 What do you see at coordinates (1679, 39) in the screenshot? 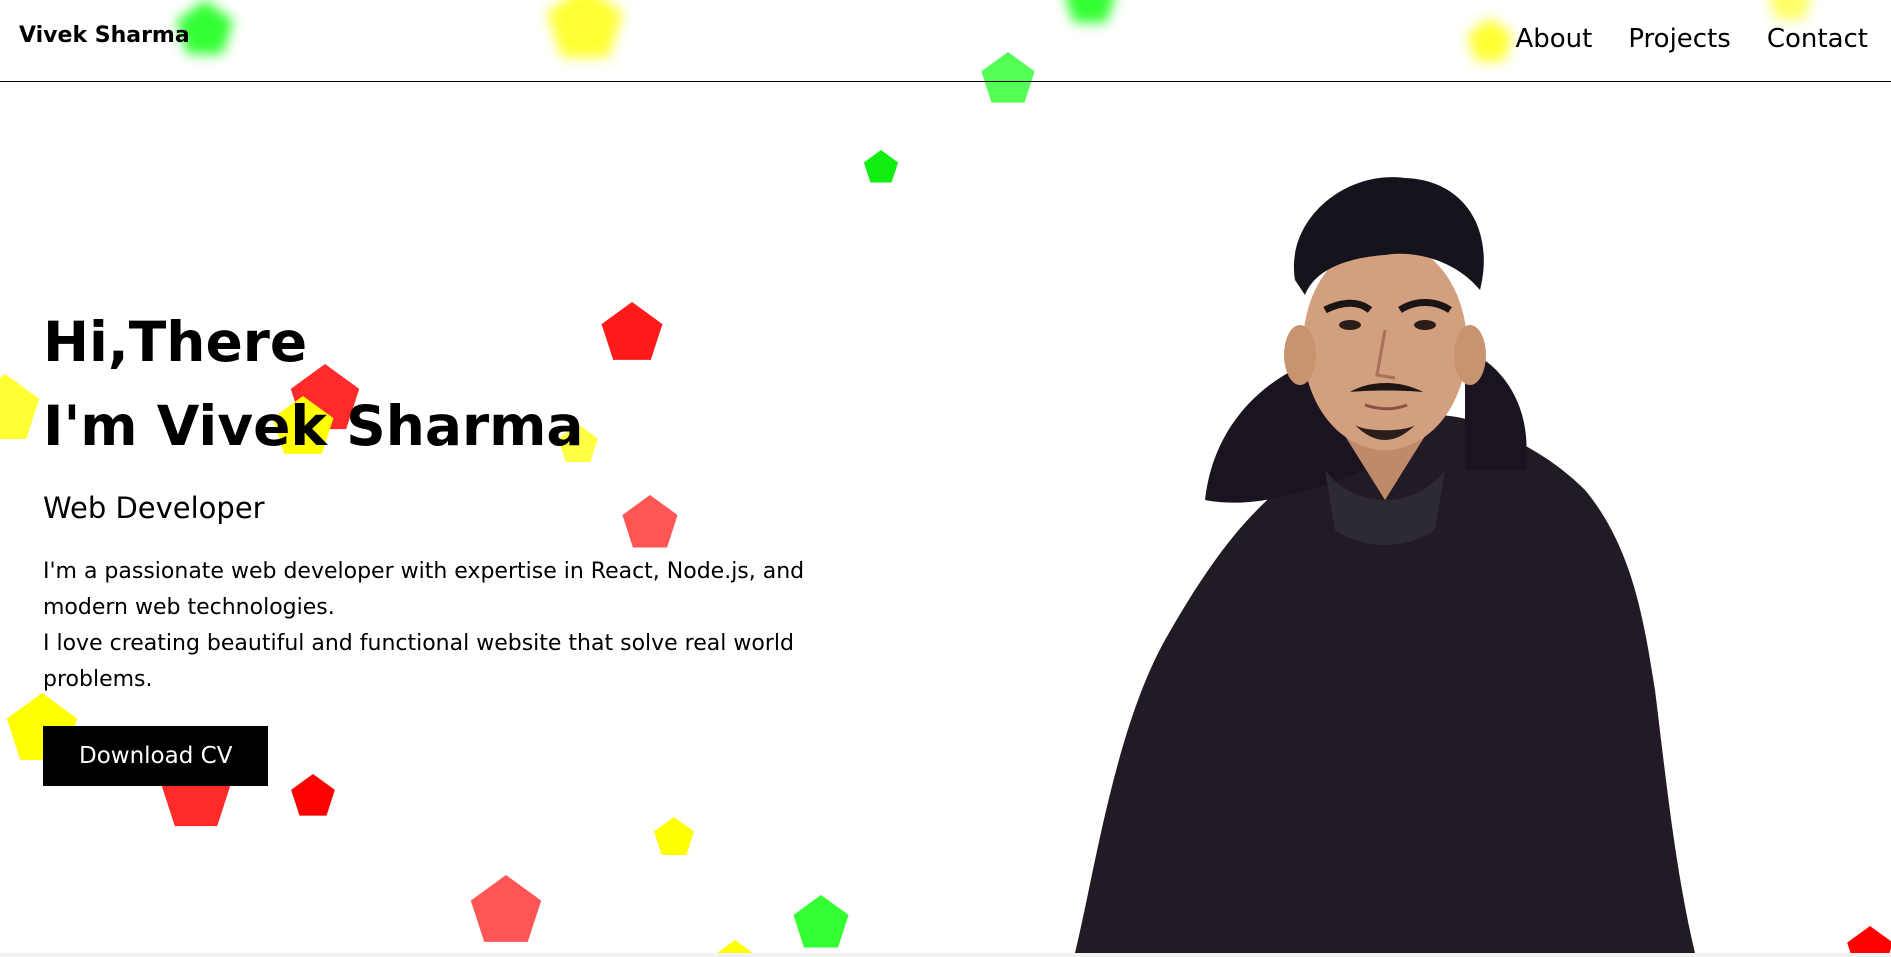
I see `nav-link-projects: Projects` at bounding box center [1679, 39].